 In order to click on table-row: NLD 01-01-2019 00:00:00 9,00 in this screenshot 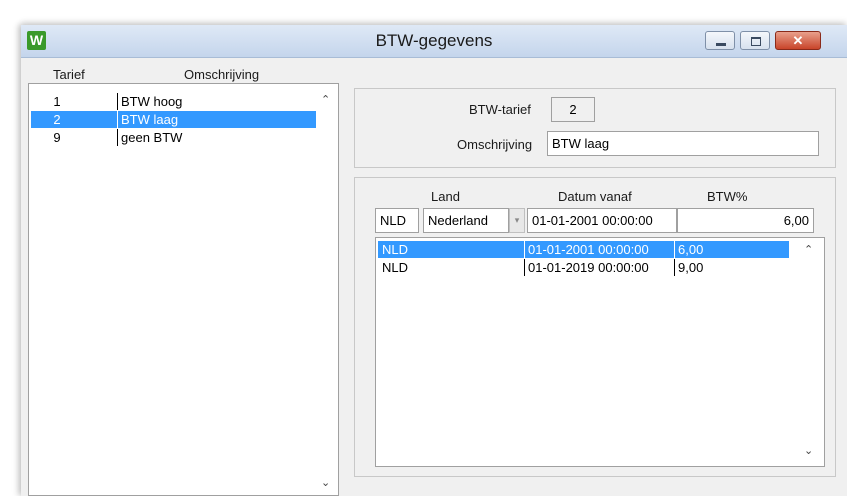, I will do `click(583, 267)`.